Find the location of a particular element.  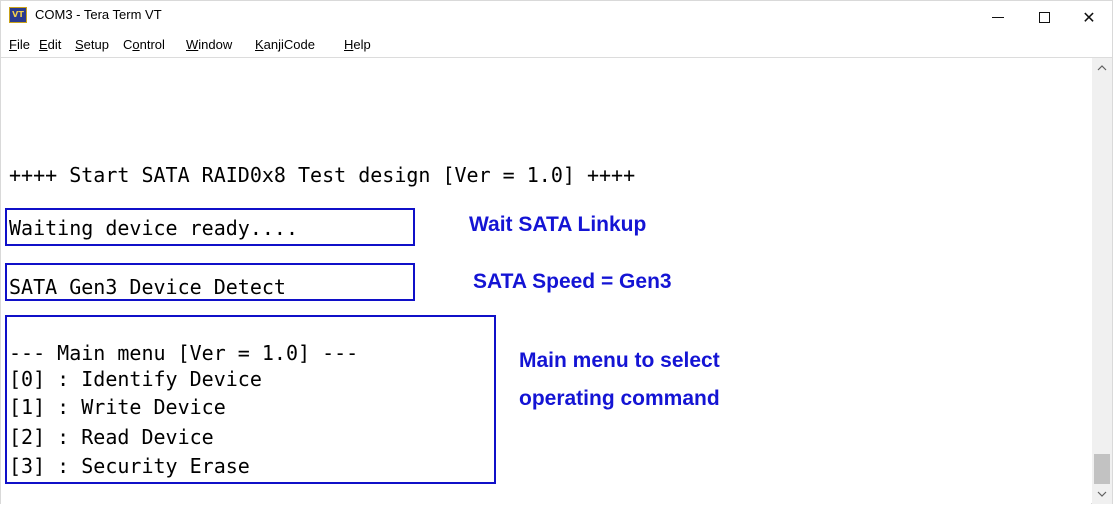

terminal-line-menu-option-1: [1] : Write Device is located at coordinates (117, 407).